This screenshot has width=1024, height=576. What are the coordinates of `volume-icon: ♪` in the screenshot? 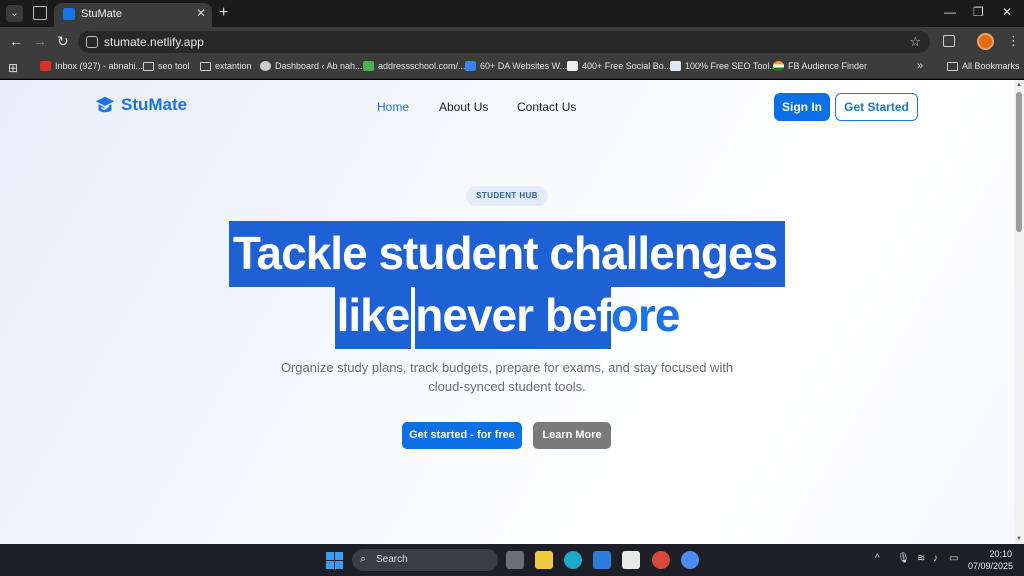 It's located at (935, 558).